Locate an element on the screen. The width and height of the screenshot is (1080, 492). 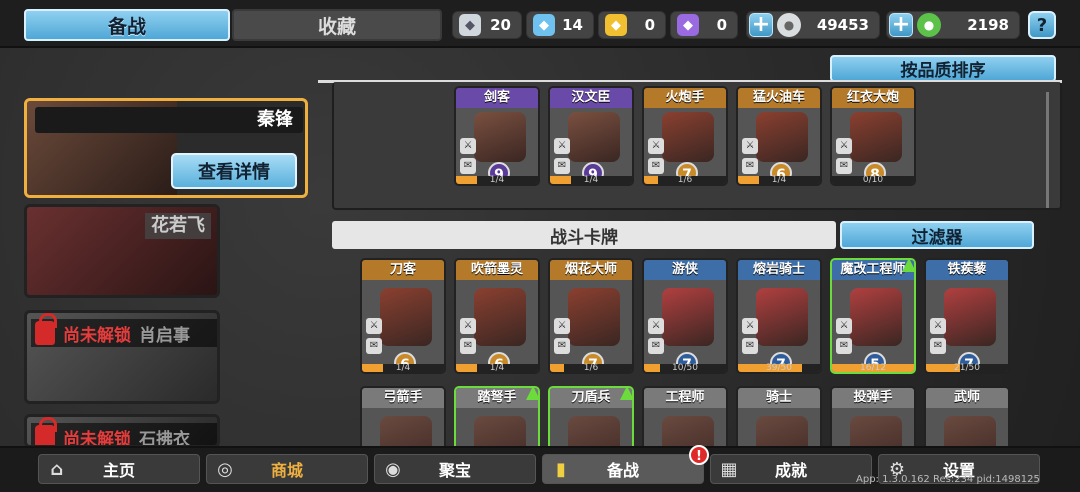
resource-silver-chest: ◆ 20 is located at coordinates (487, 25).